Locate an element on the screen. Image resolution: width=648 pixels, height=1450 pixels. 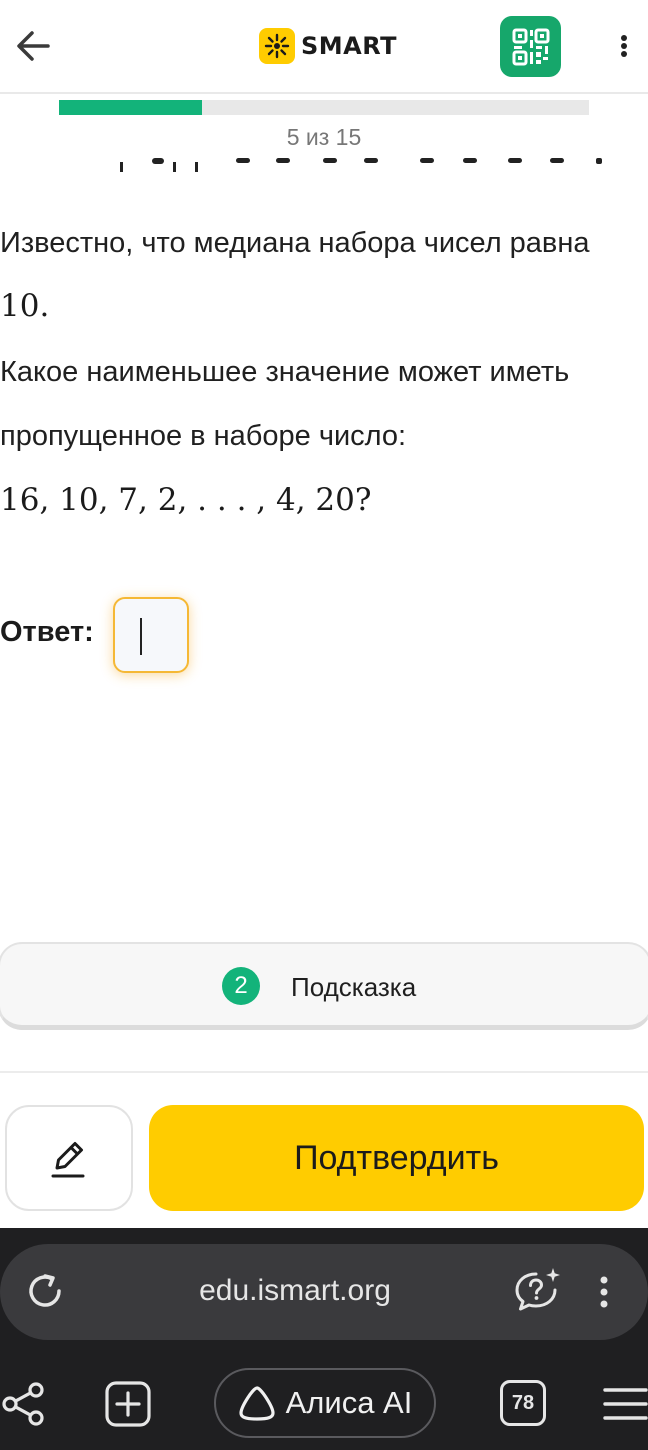
pencil-icon is located at coordinates (68, 1160).